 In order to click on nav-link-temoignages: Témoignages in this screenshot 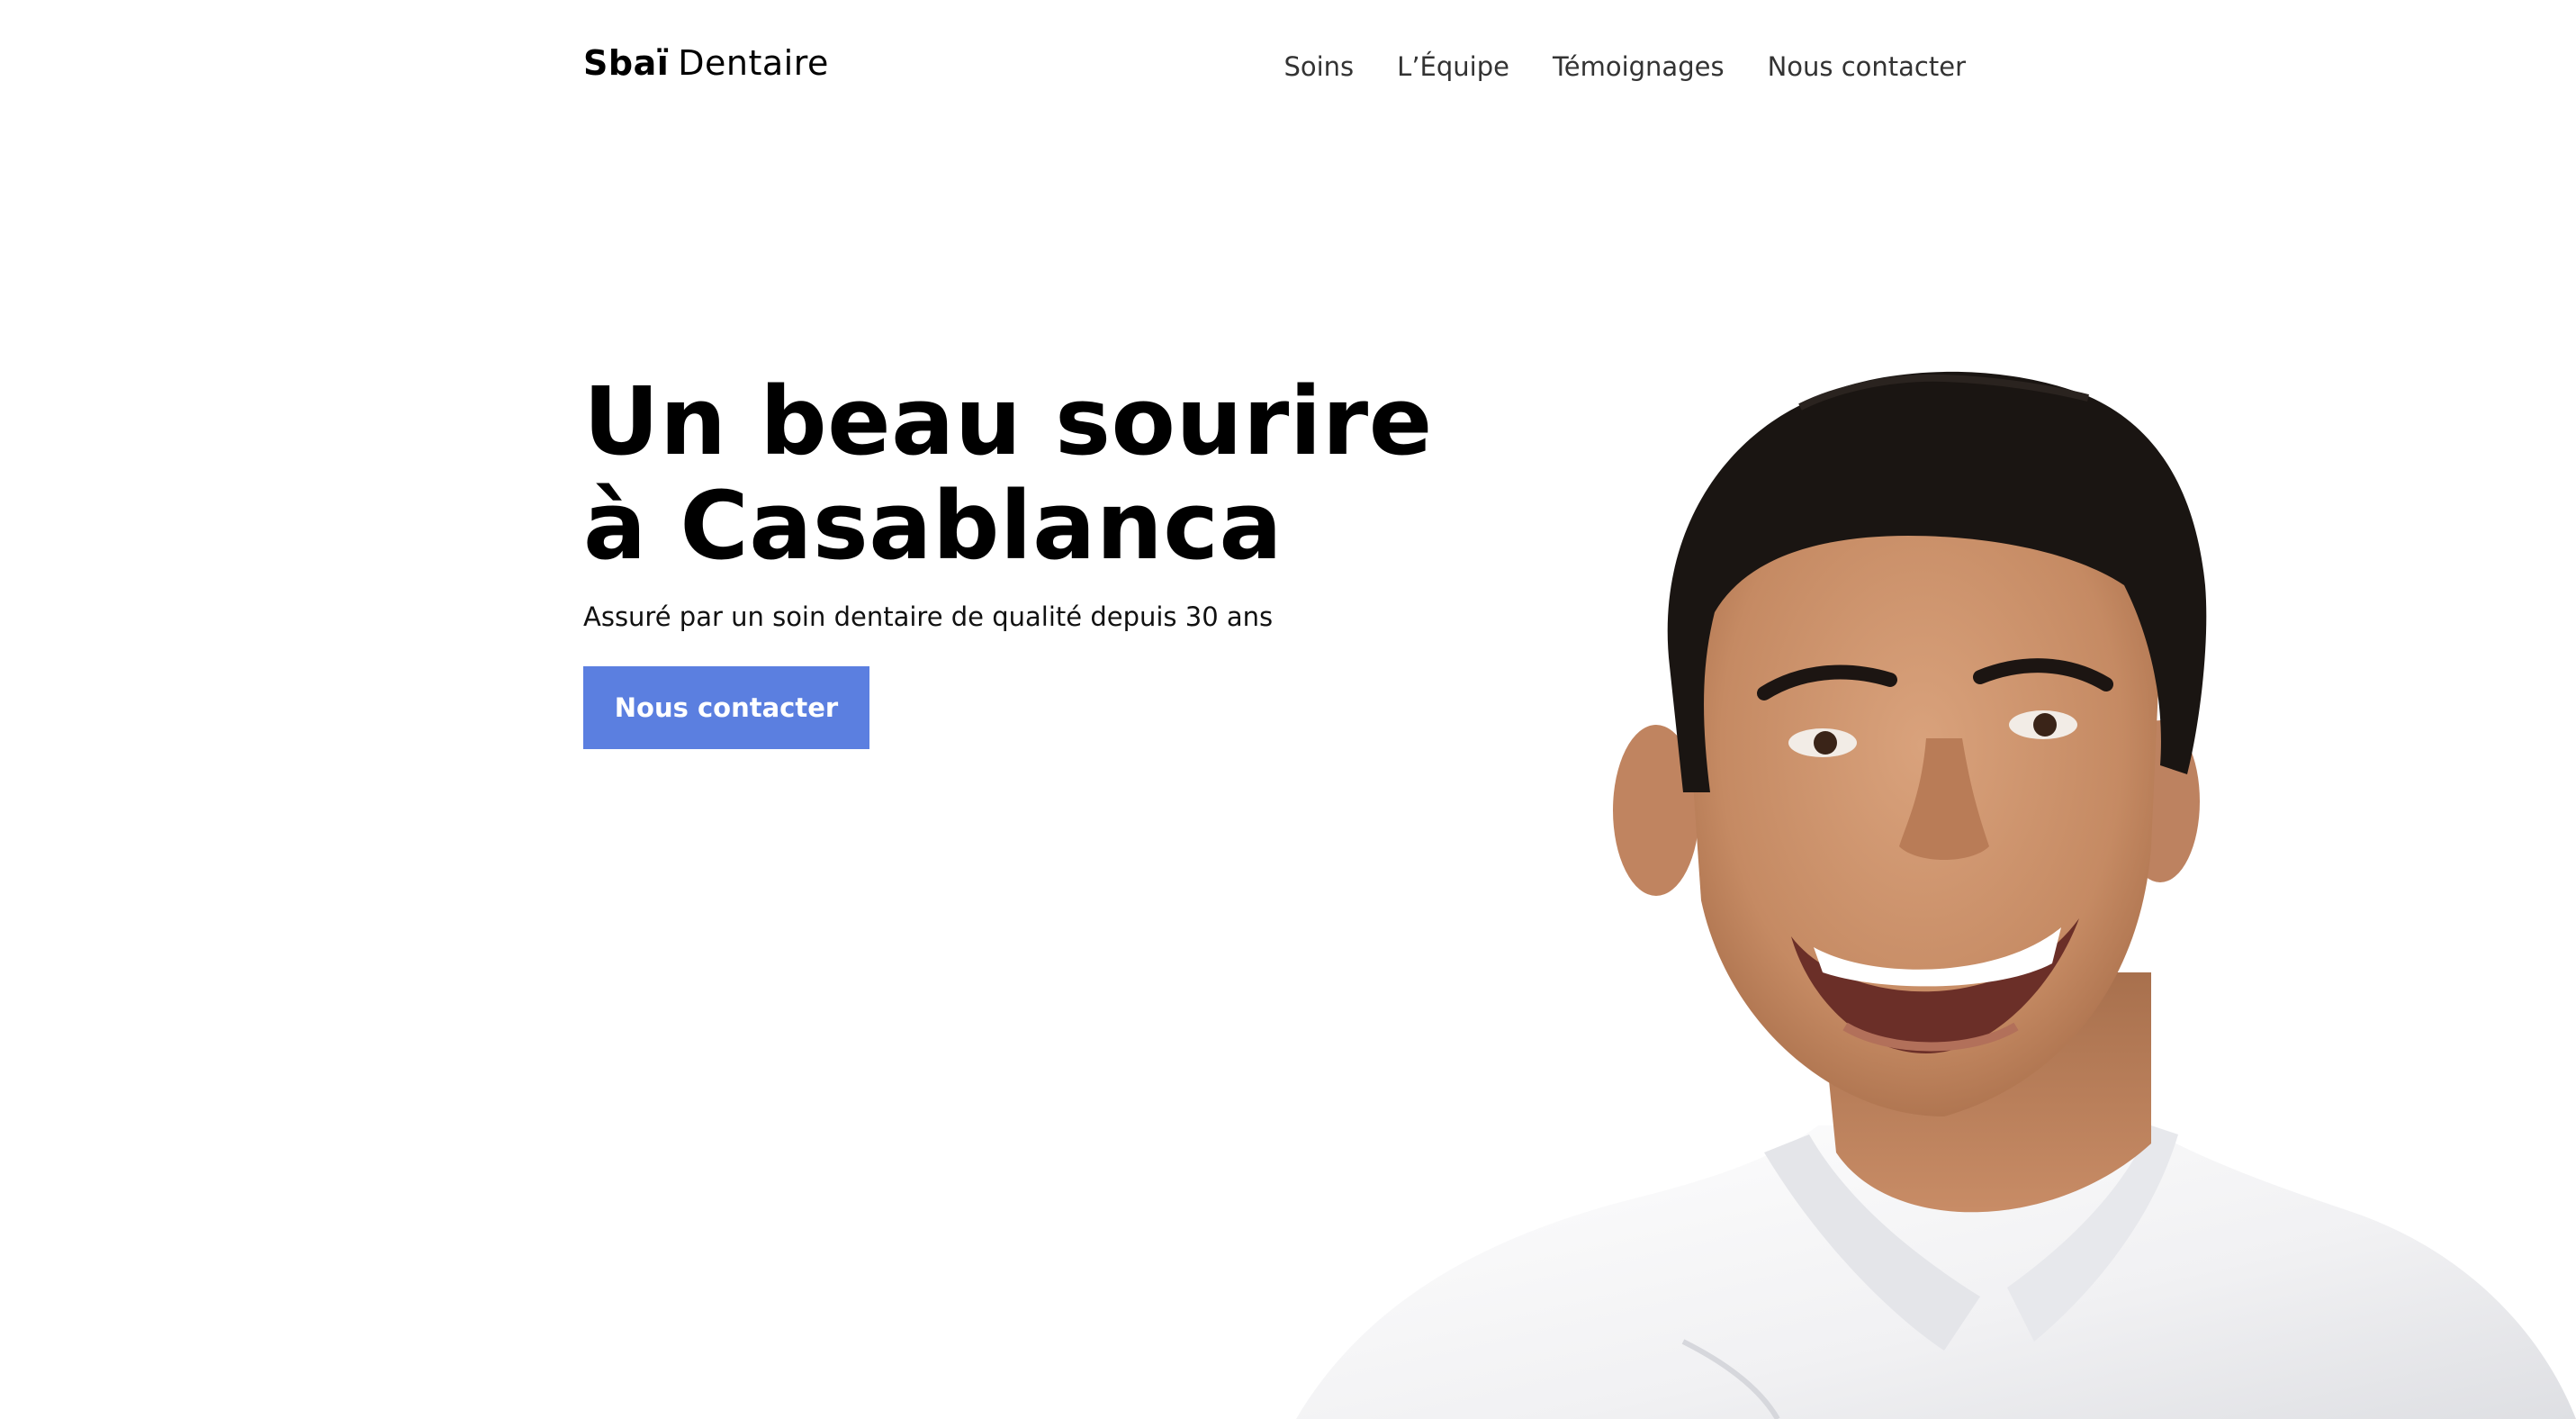, I will do `click(1639, 66)`.